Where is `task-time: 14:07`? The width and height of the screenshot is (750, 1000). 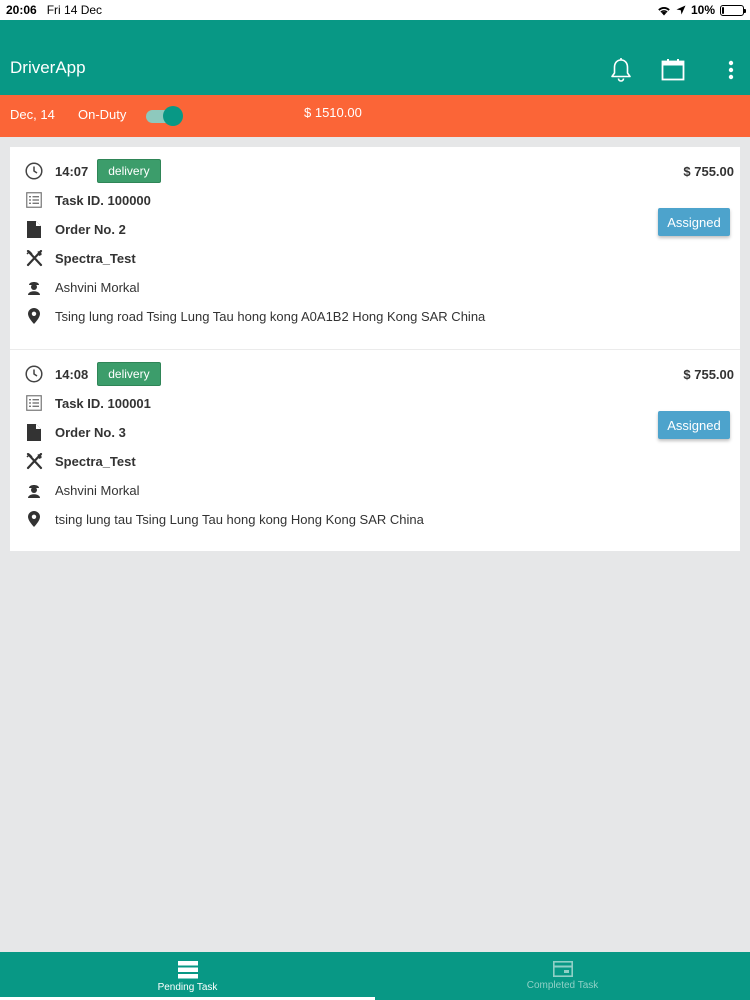
task-time: 14:07 is located at coordinates (72, 171).